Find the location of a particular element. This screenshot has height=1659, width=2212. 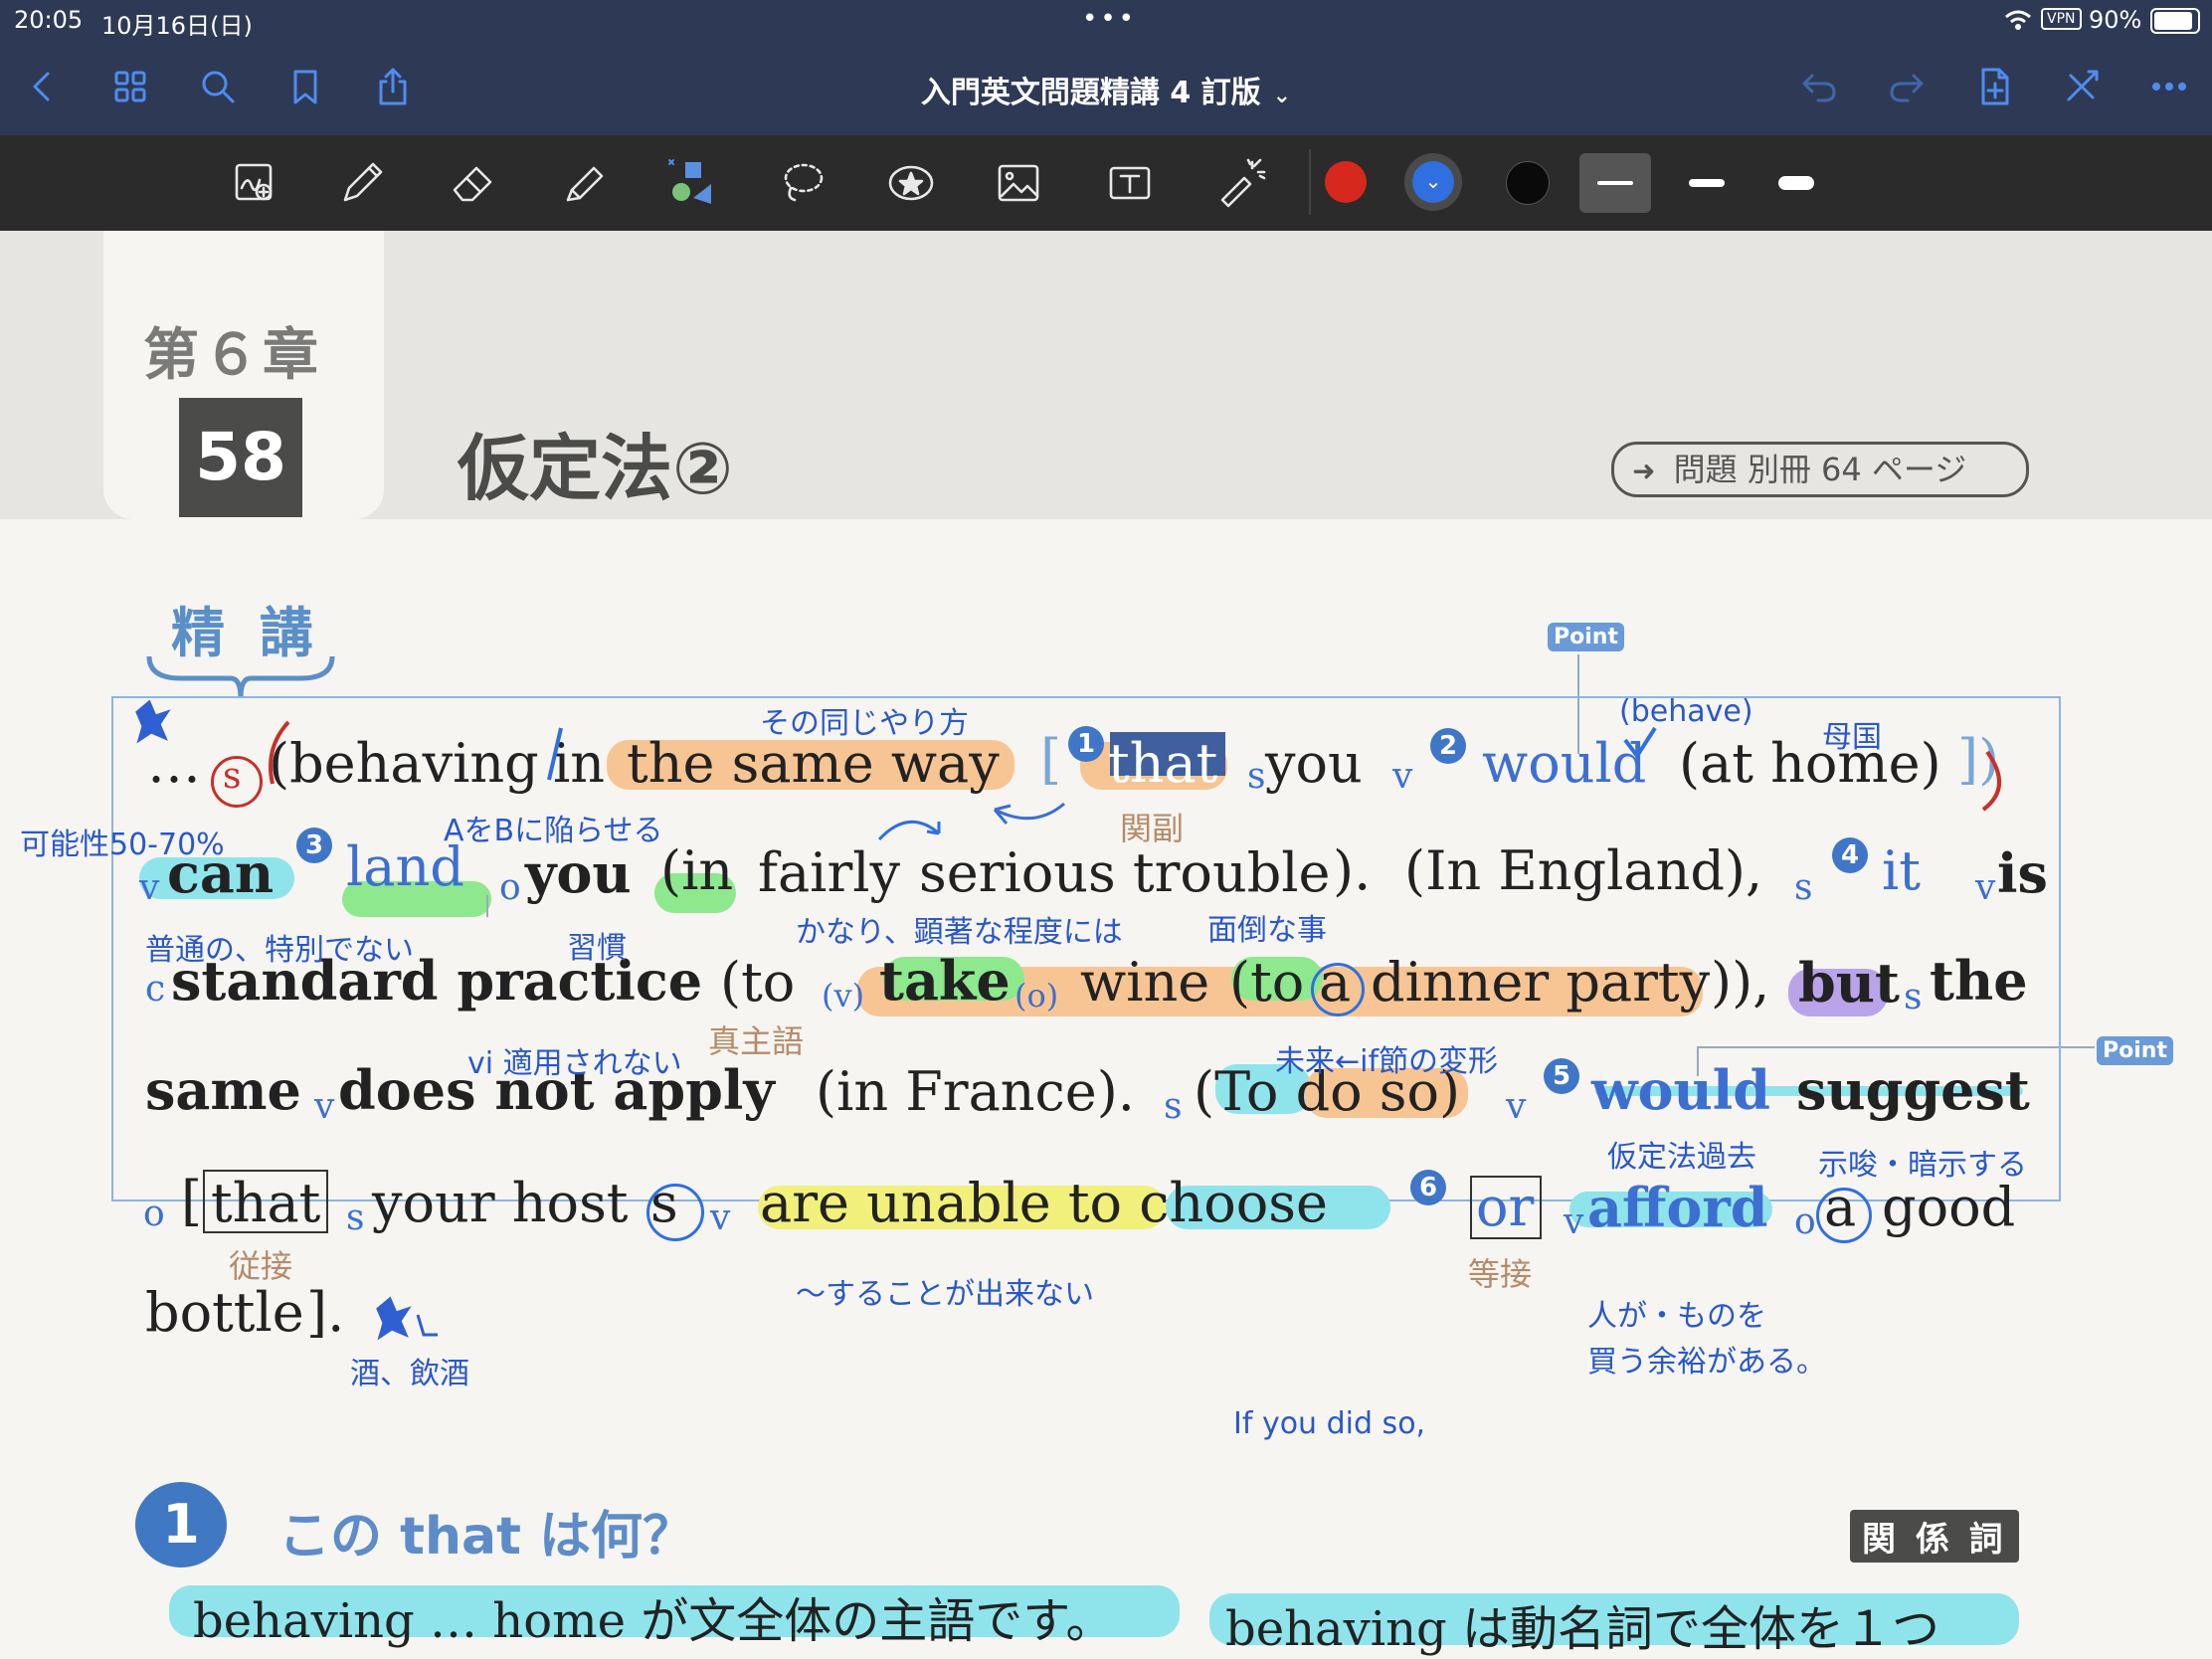

toolbar-divider is located at coordinates (1310, 182).